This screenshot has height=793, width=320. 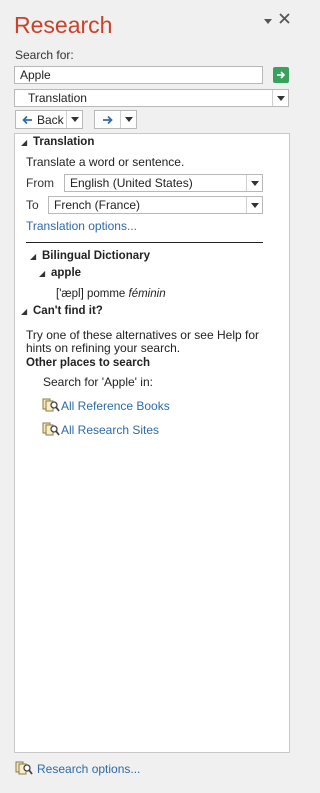 What do you see at coordinates (284, 20) in the screenshot?
I see `close-icon` at bounding box center [284, 20].